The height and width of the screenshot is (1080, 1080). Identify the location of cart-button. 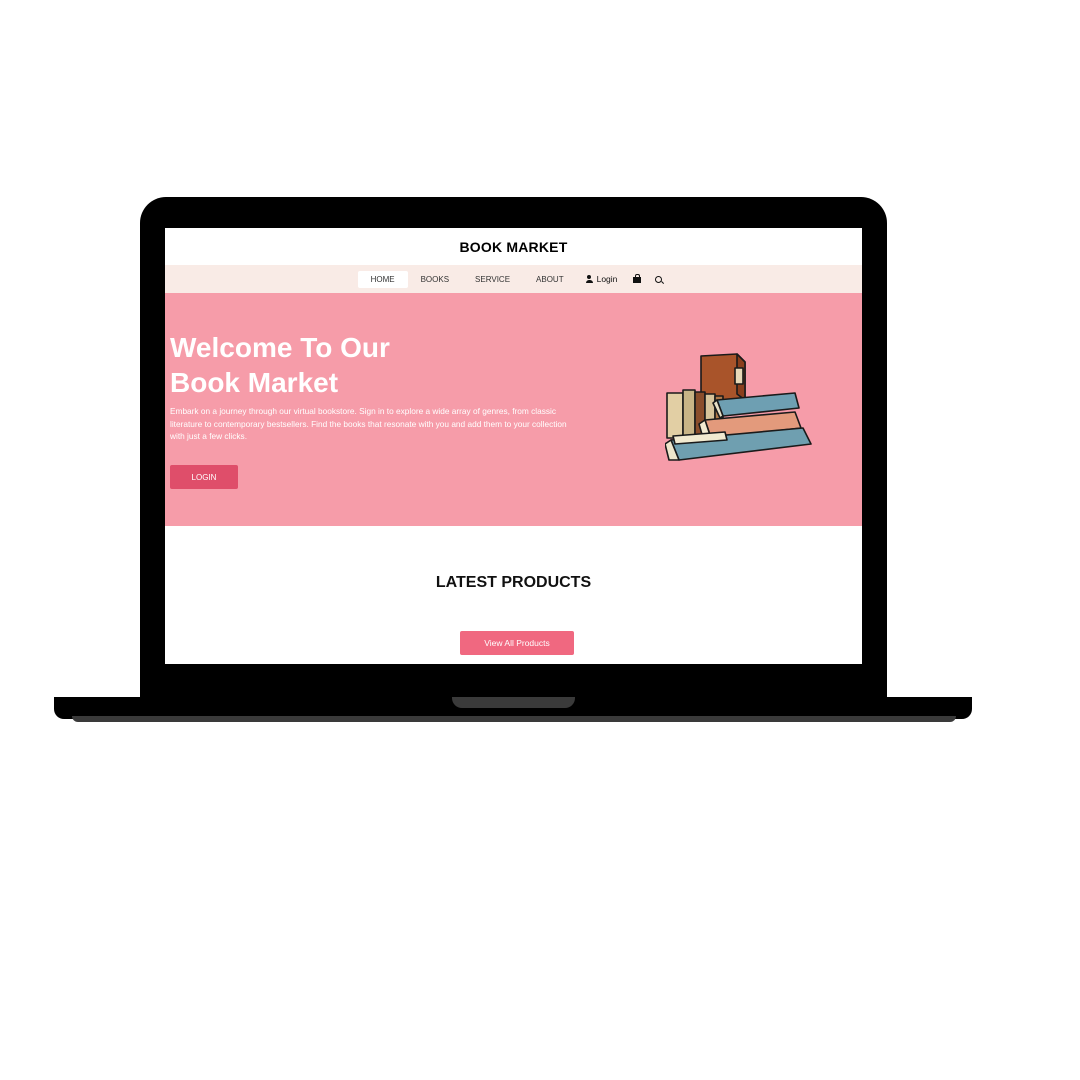
(637, 278).